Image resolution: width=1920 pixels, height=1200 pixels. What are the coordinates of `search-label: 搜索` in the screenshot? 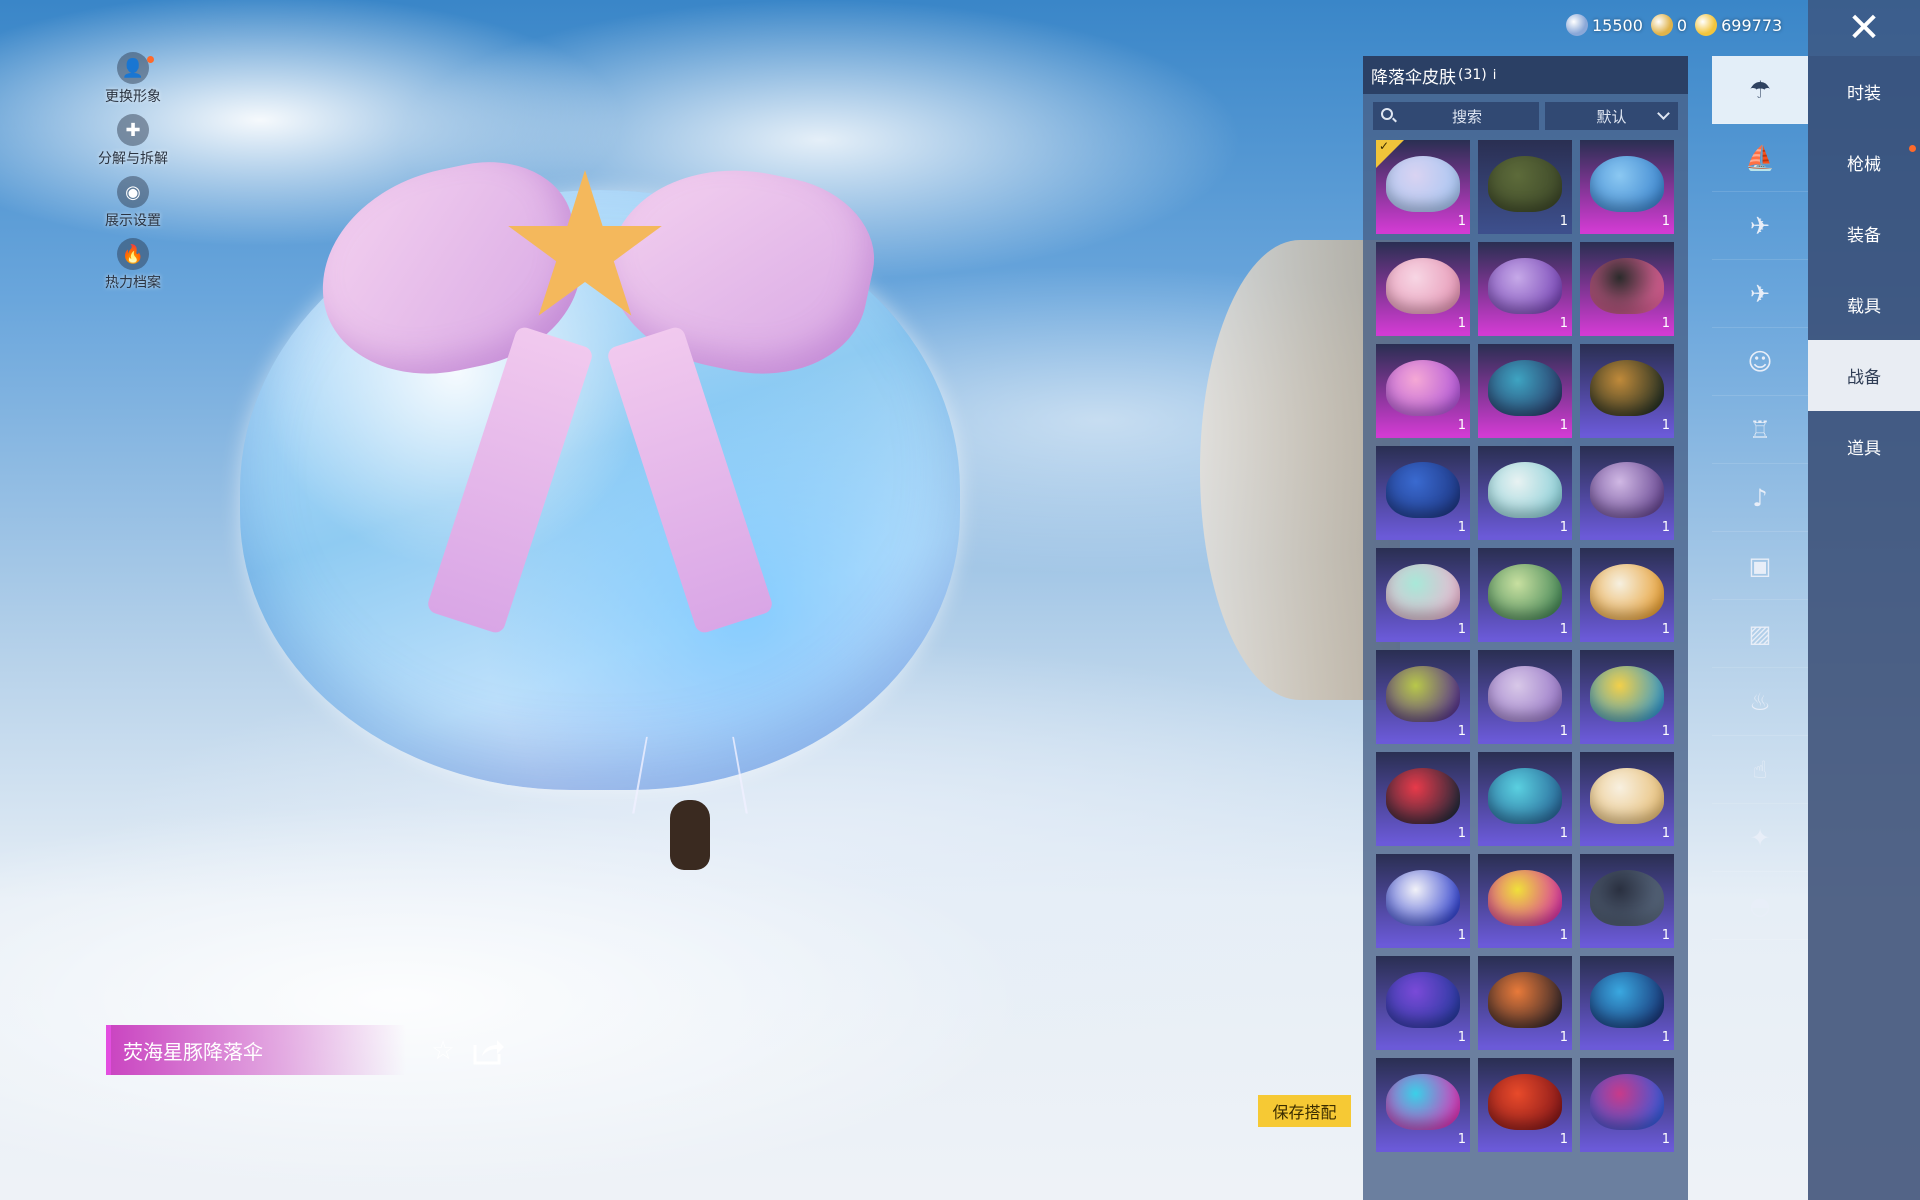 It's located at (1466, 116).